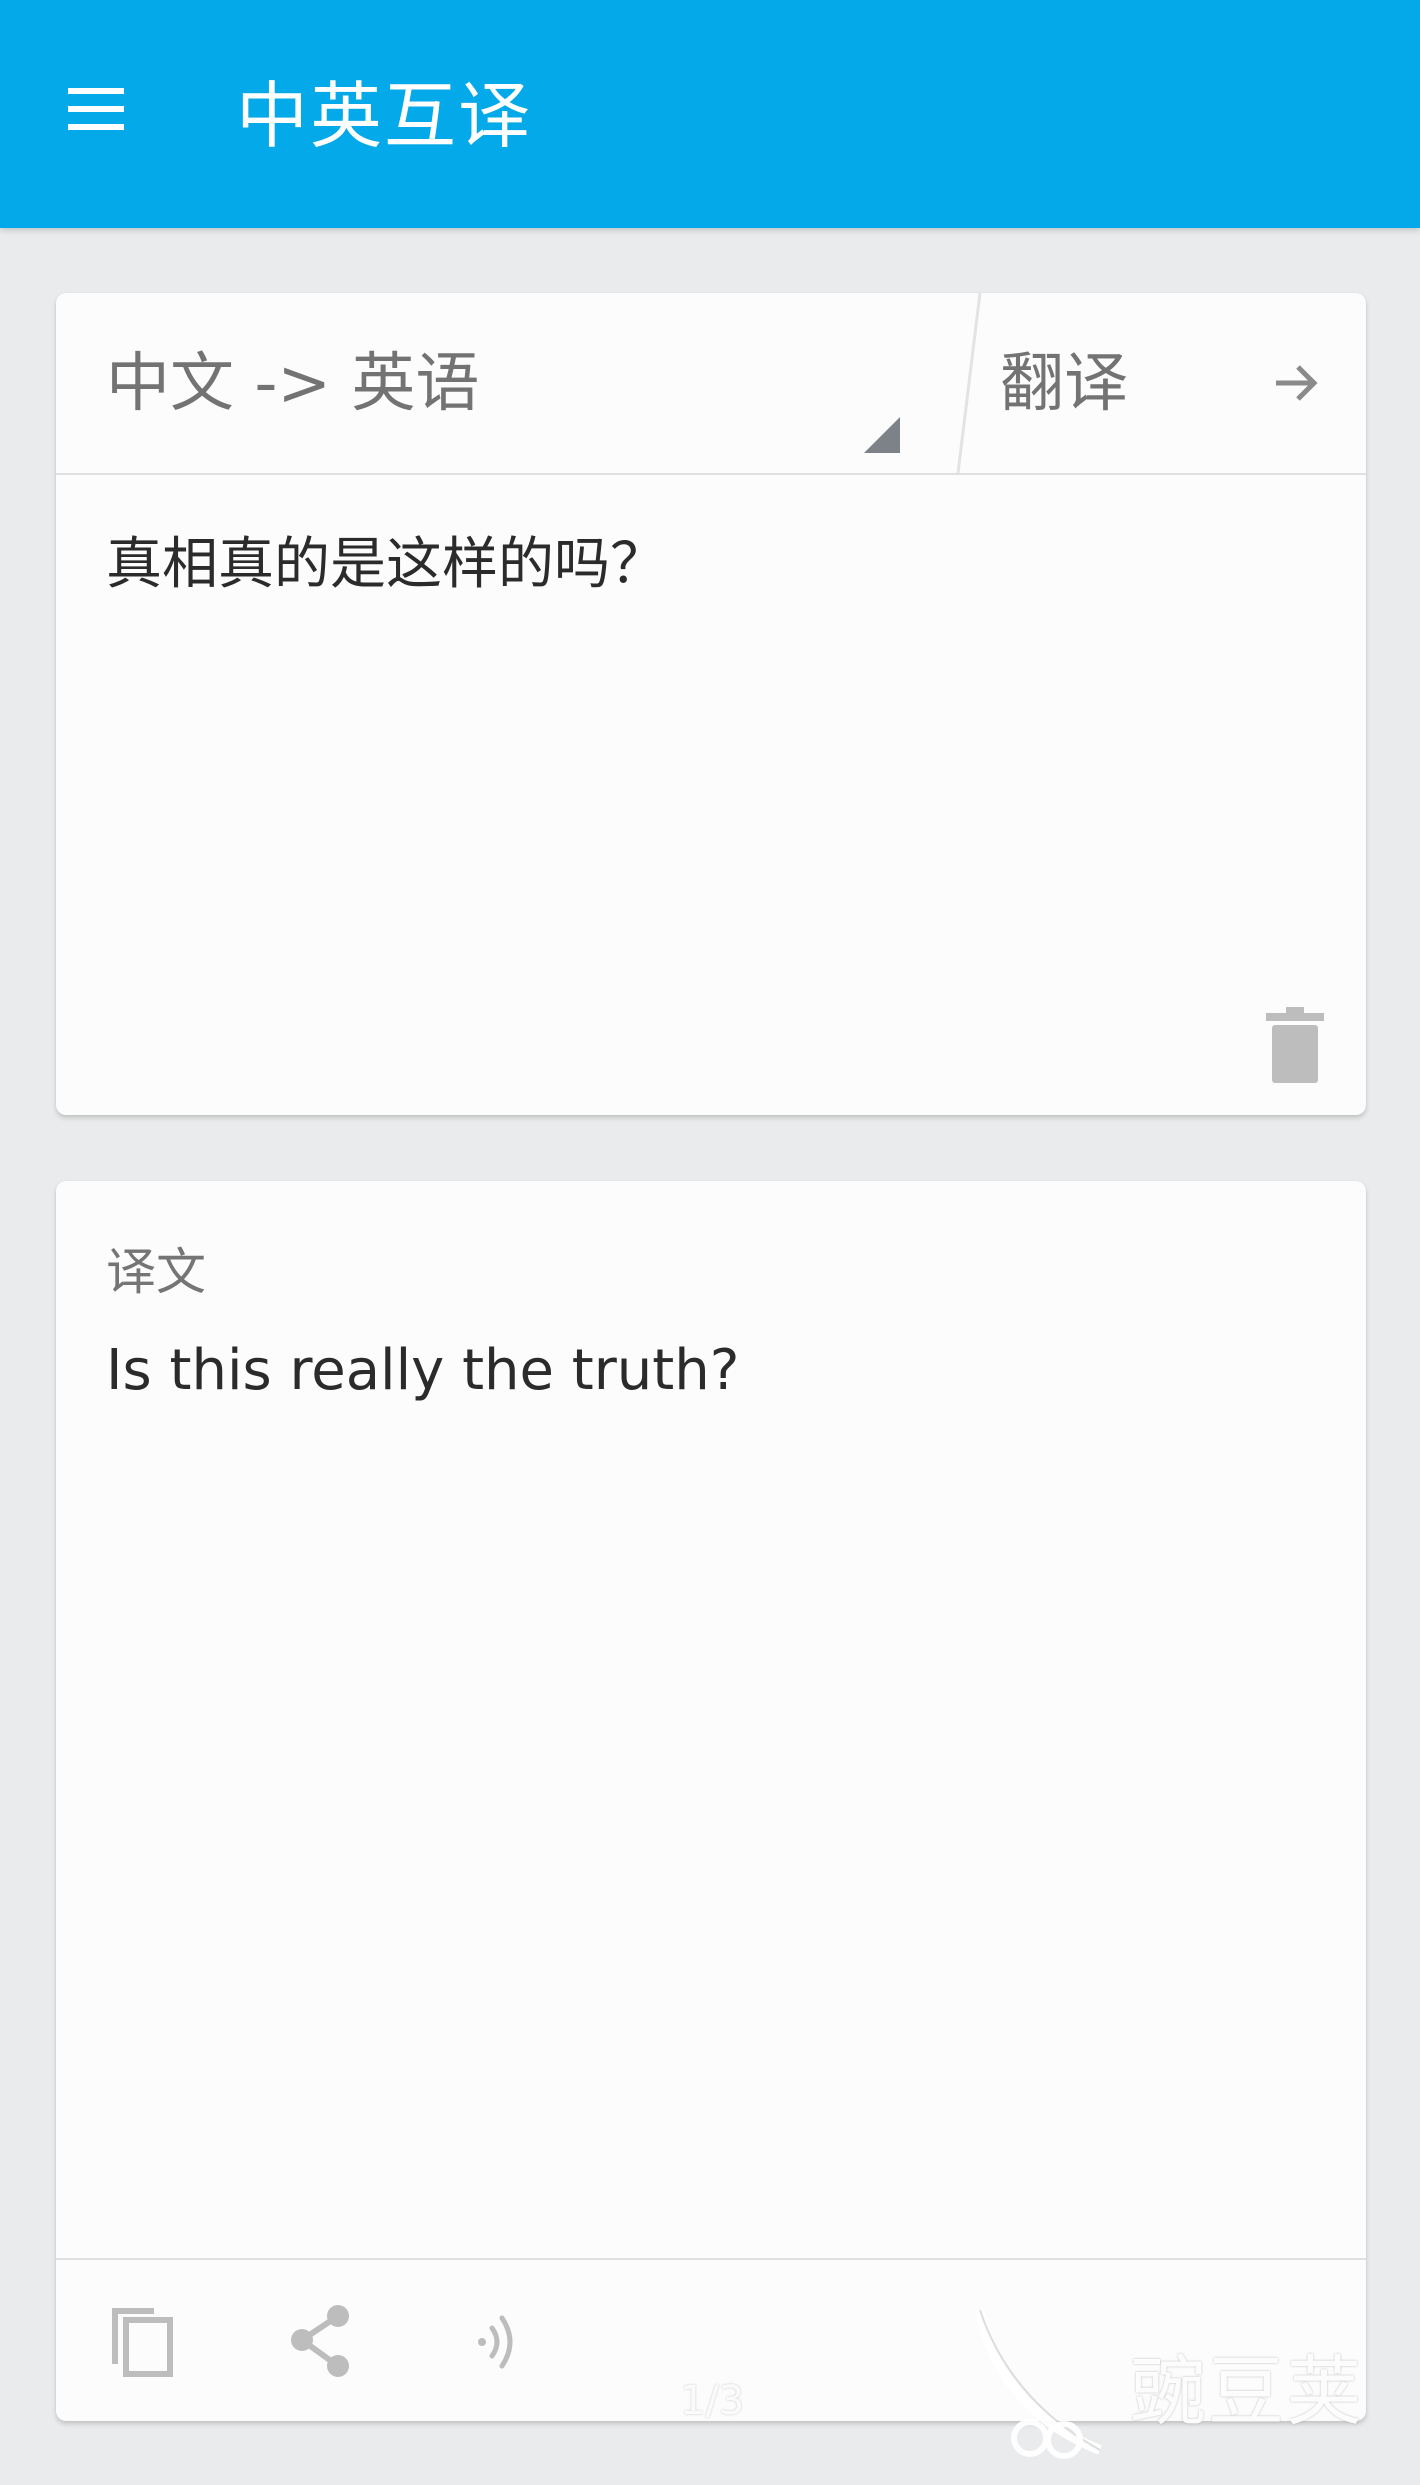 This screenshot has height=2485, width=1420. What do you see at coordinates (882, 435) in the screenshot?
I see `dropdown-caret-icon` at bounding box center [882, 435].